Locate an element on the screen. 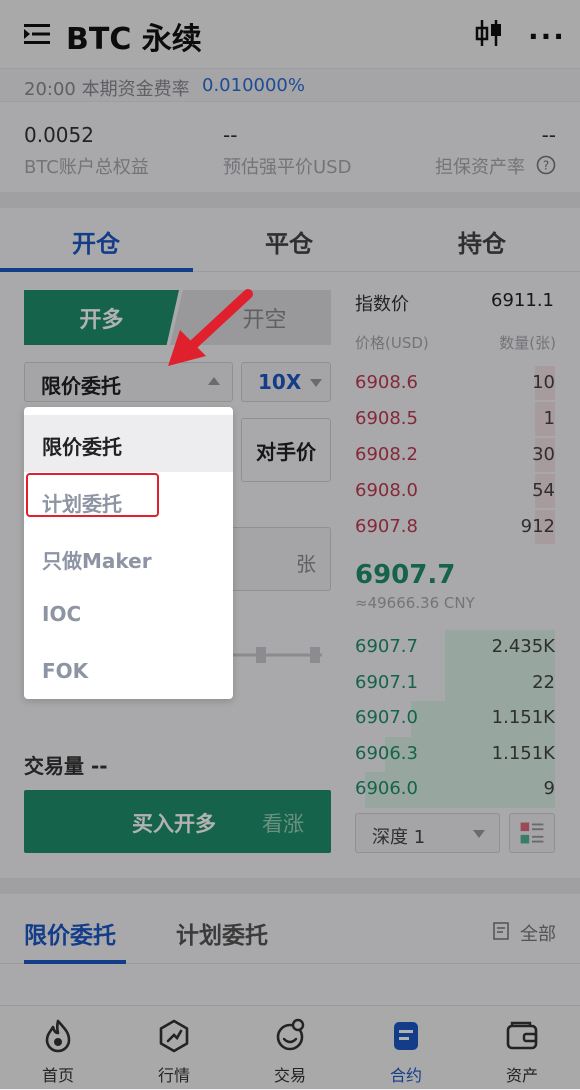 This screenshot has height=1090, width=580. order-type-dropdown: 限价委托 计划委托 只做Maker IOC FOK is located at coordinates (128, 553).